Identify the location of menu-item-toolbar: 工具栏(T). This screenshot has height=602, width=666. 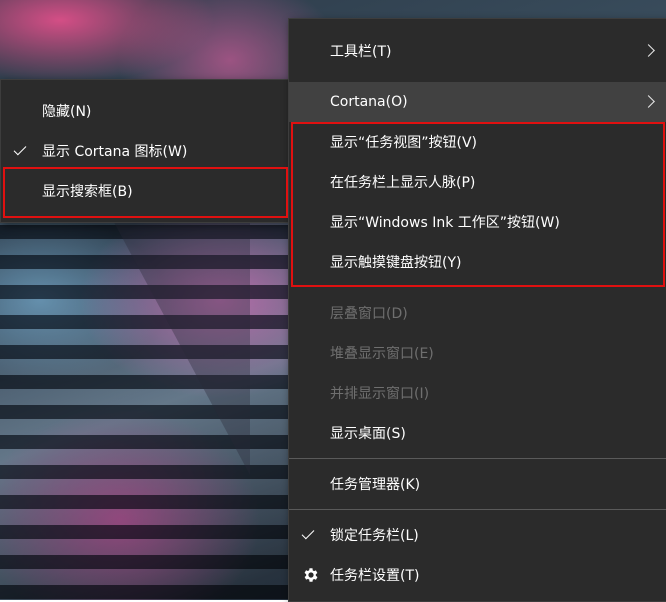
(477, 51).